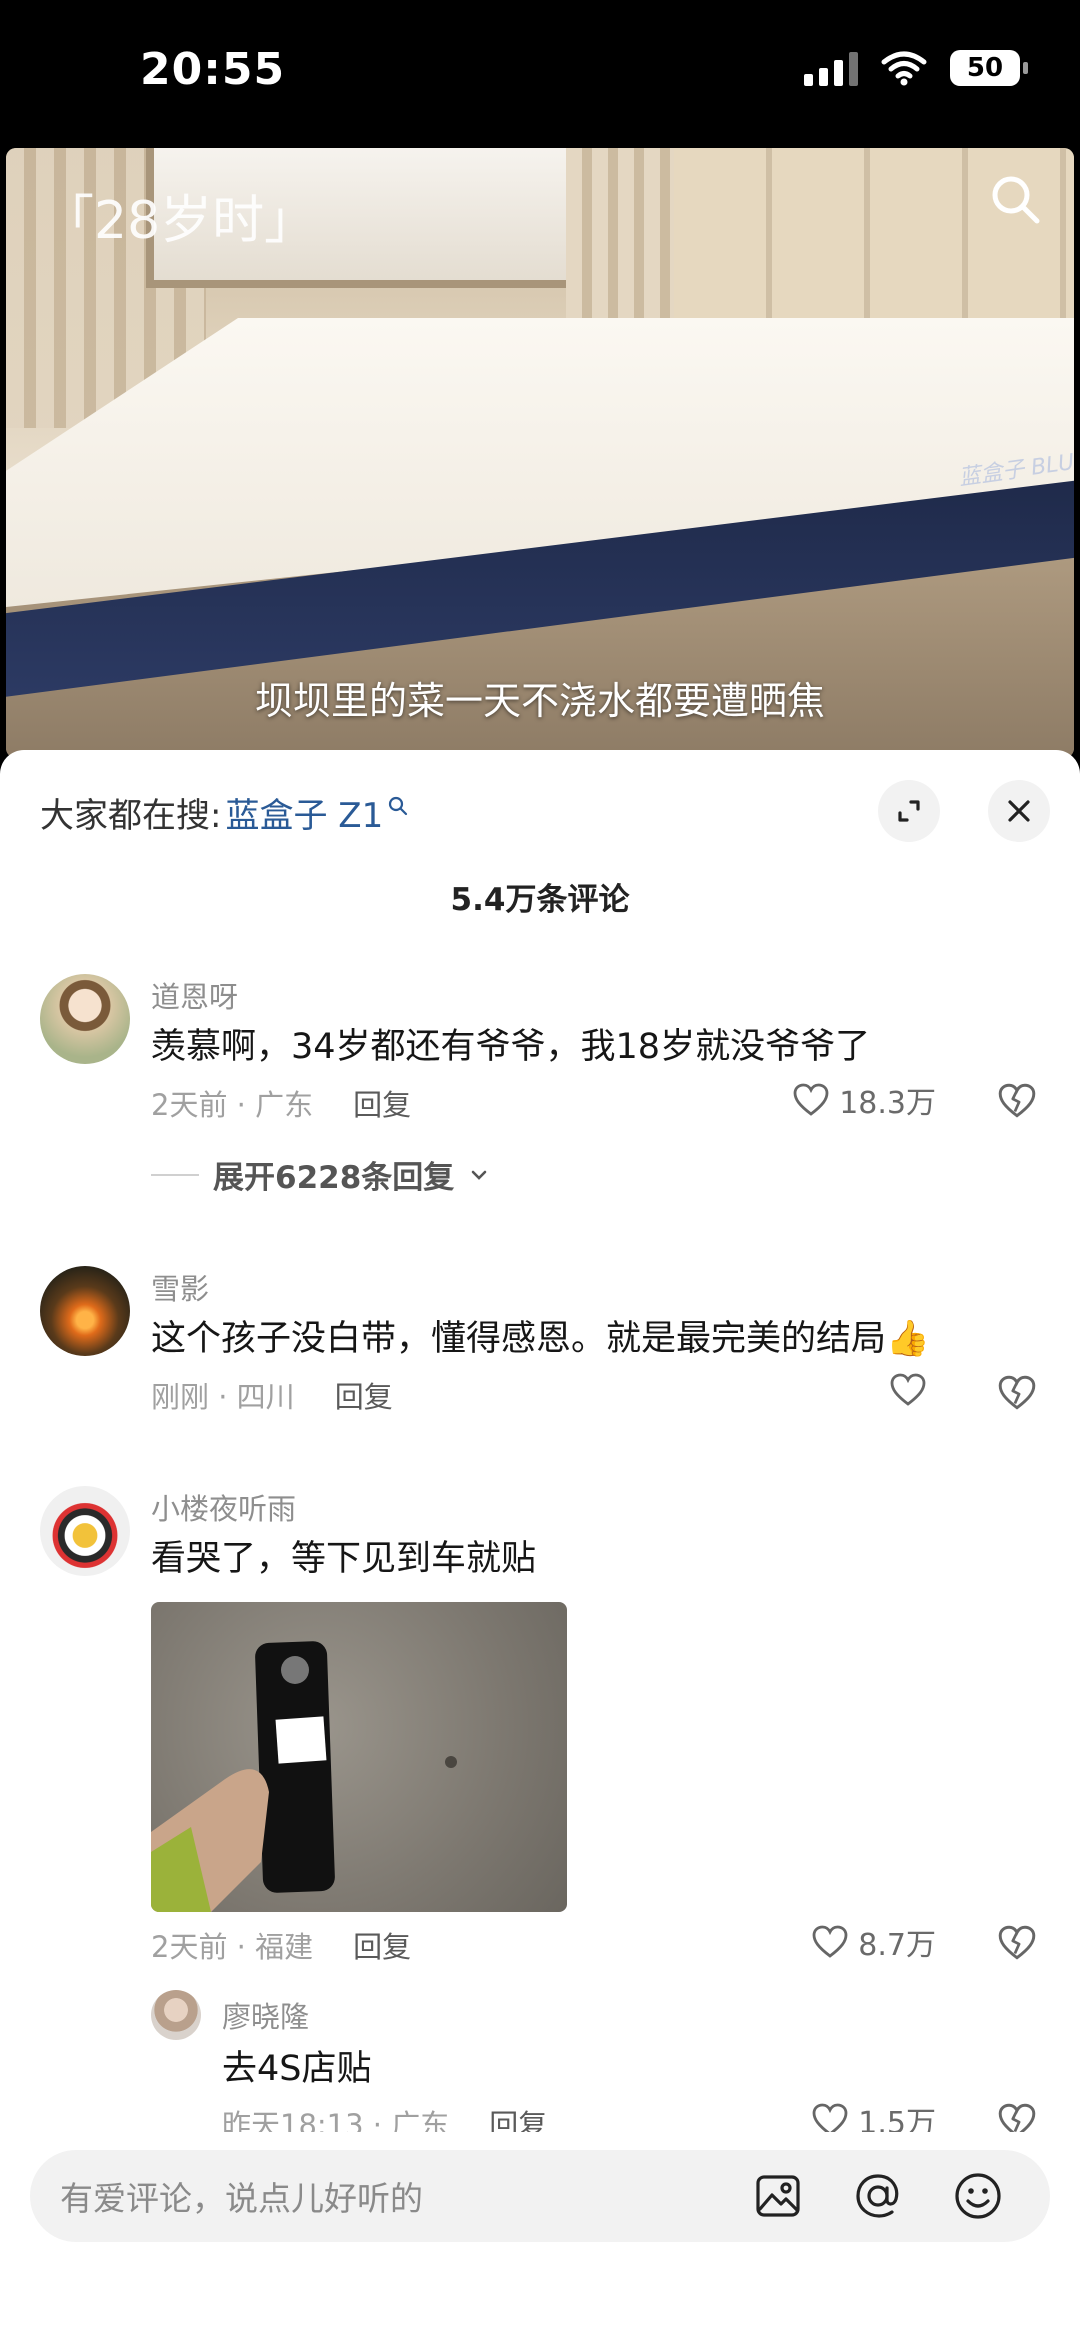 Image resolution: width=1080 pixels, height=2341 pixels. I want to click on comment-text: 羡慕啊，34岁都还有爷爷，我18岁就没爷爷了, so click(511, 1047).